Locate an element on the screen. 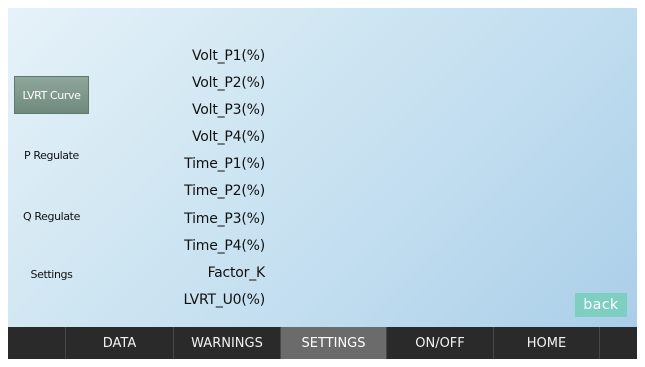  sidebar-item-p-regulate: P Regulate is located at coordinates (51, 155).